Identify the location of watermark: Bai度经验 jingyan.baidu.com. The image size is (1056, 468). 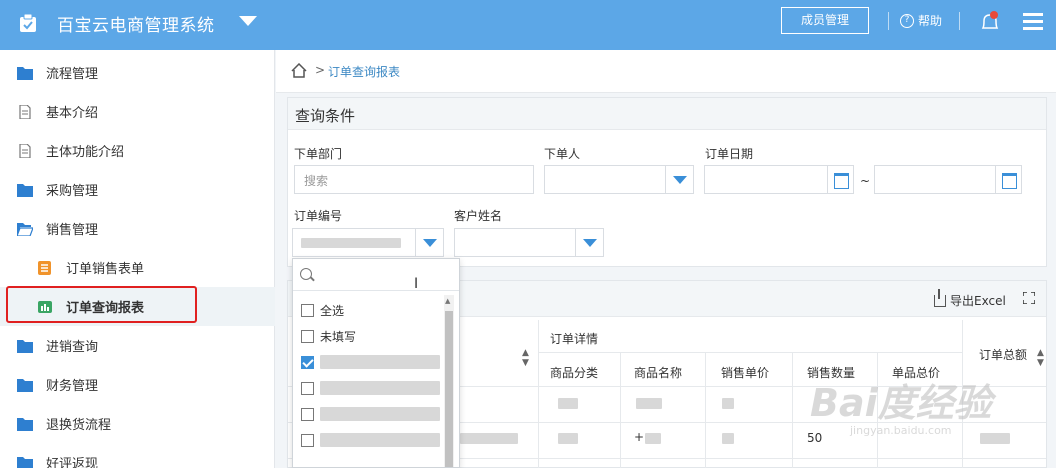
(930, 417).